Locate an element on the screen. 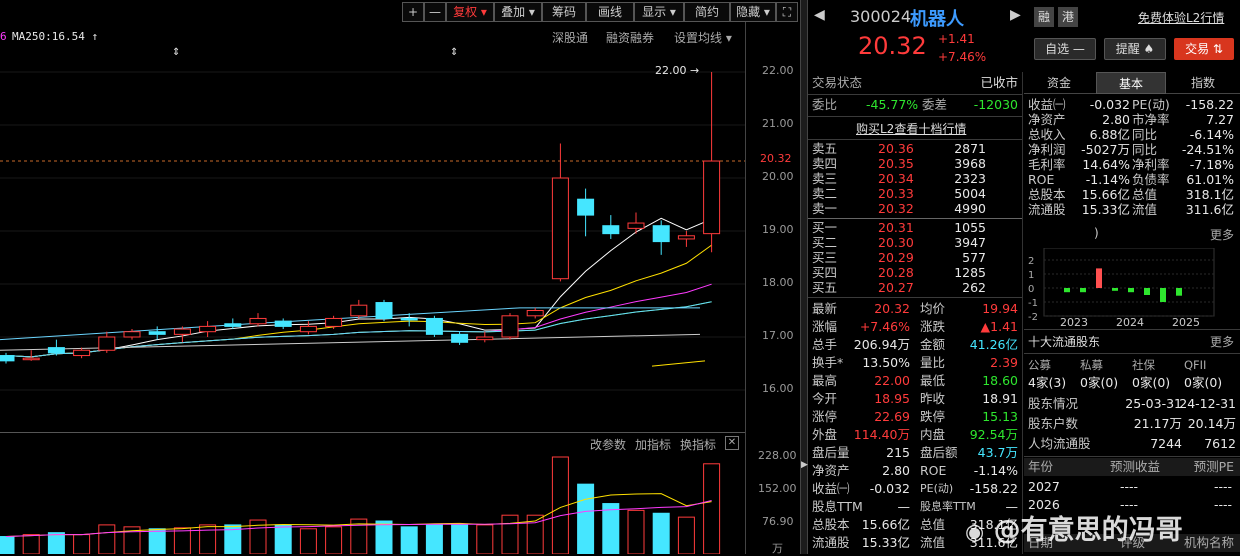 This screenshot has width=1240, height=556. link-add-indicator: 加指标 is located at coordinates (653, 444).